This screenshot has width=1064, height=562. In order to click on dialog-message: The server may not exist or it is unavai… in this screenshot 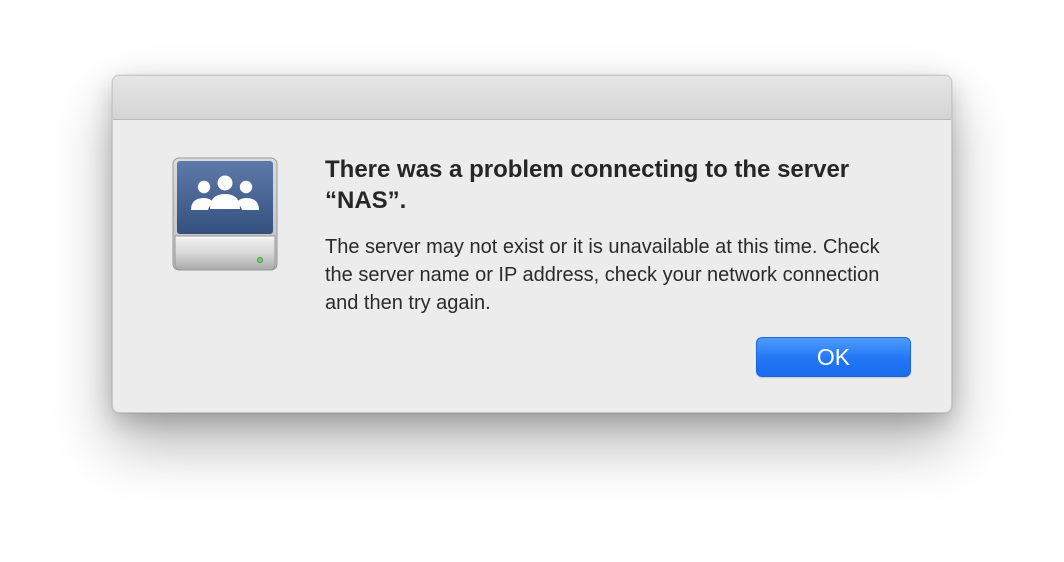, I will do `click(602, 275)`.